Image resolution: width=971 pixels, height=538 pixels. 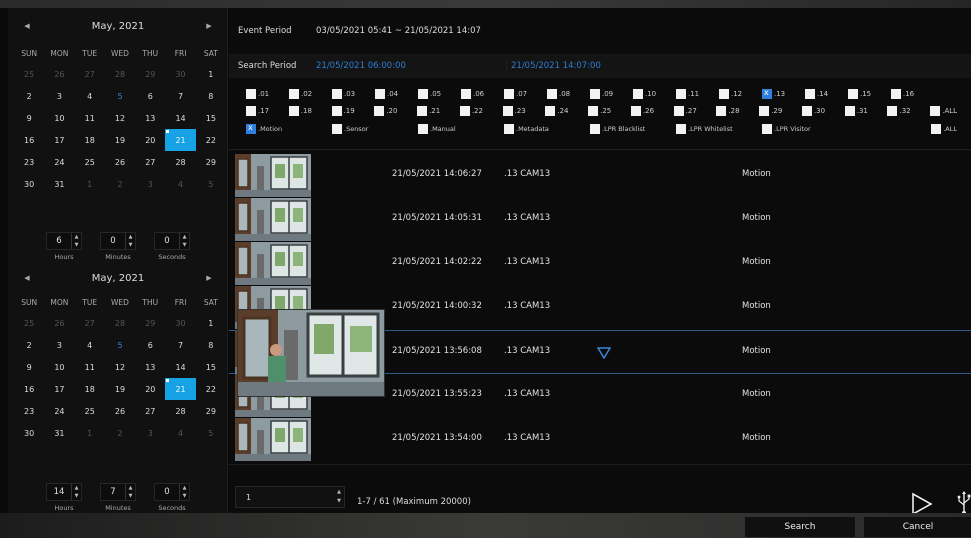 I want to click on camera-checkbox: .20, so click(x=395, y=110).